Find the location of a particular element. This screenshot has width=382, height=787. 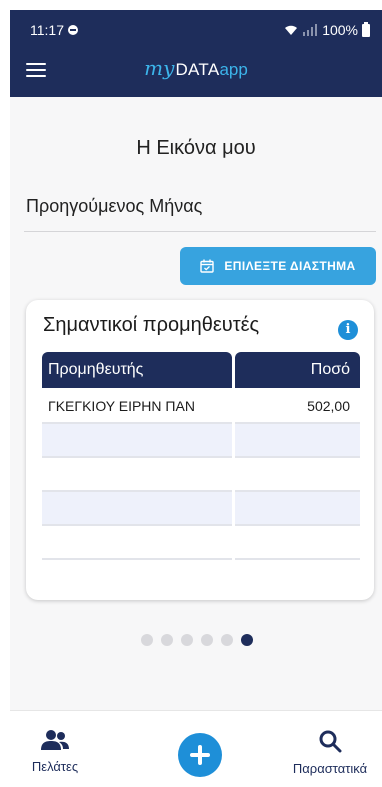

bottom-nav: Πελάτες Παραστατικά is located at coordinates (196, 748).